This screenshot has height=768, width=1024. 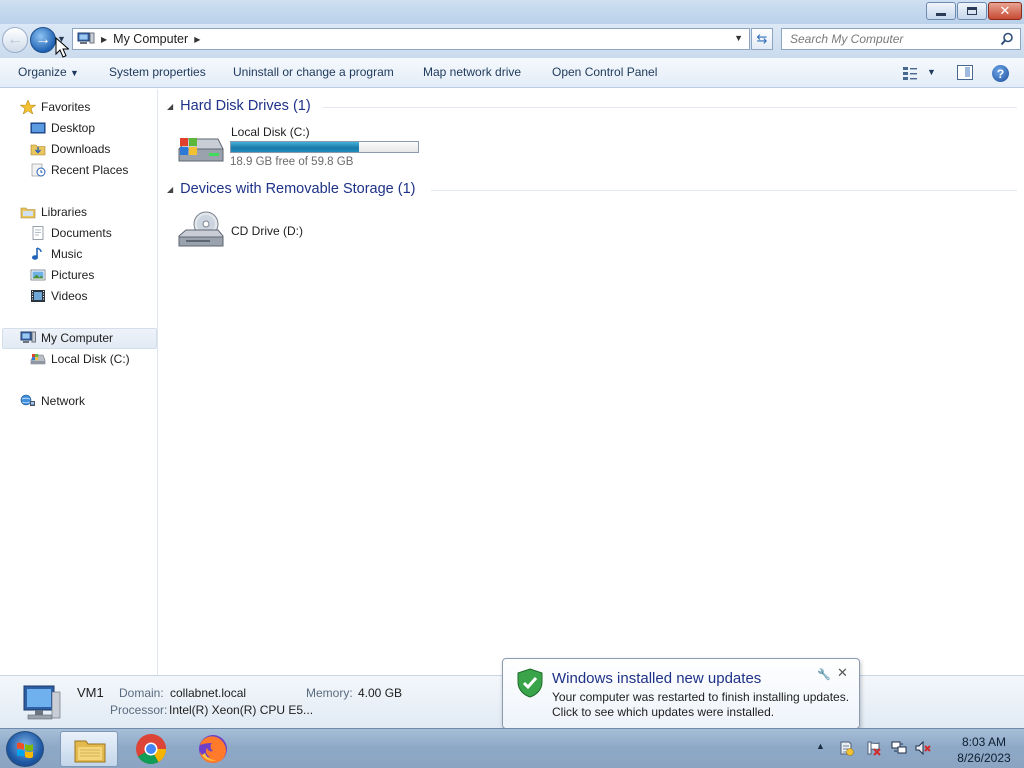 I want to click on clock-time: 8:03 AM, so click(x=984, y=742).